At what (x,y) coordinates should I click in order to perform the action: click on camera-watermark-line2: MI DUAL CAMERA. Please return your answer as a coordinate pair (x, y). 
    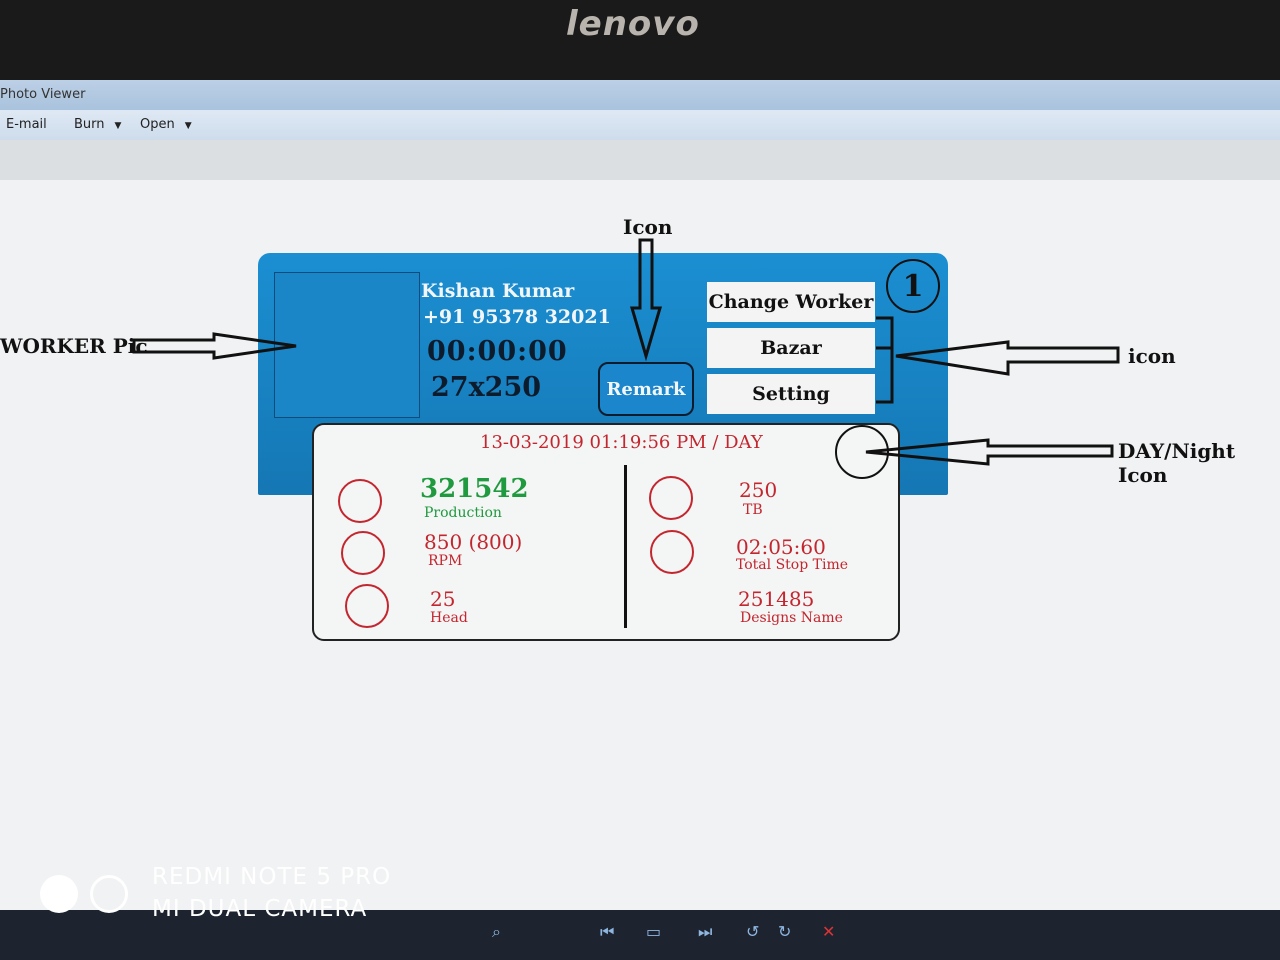
    Looking at the image, I should click on (260, 909).